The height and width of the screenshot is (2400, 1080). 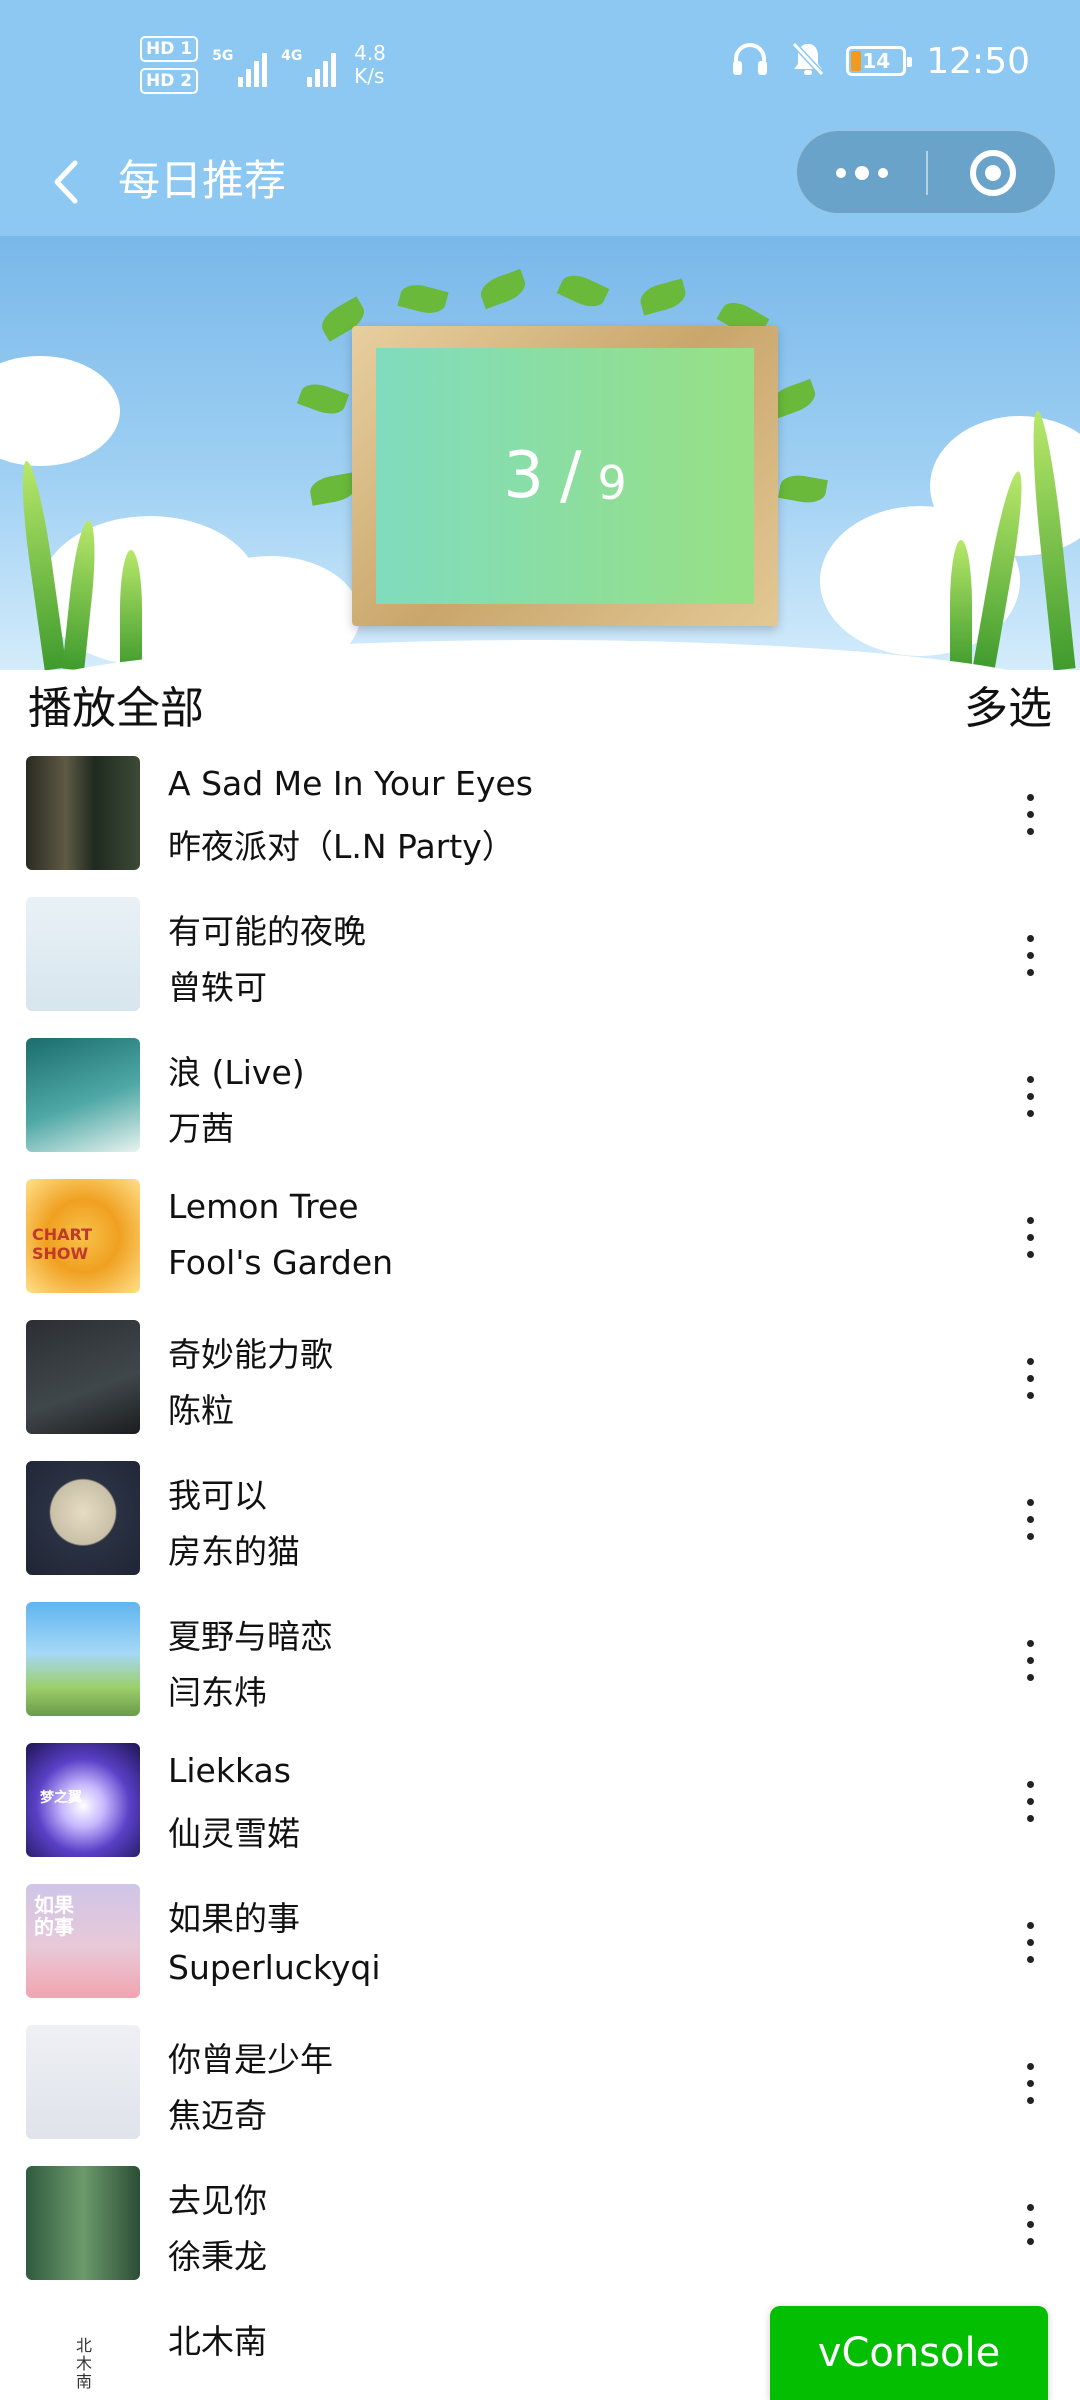 What do you see at coordinates (341, 846) in the screenshot?
I see `song-artist: 昨夜派对（L.N Party）` at bounding box center [341, 846].